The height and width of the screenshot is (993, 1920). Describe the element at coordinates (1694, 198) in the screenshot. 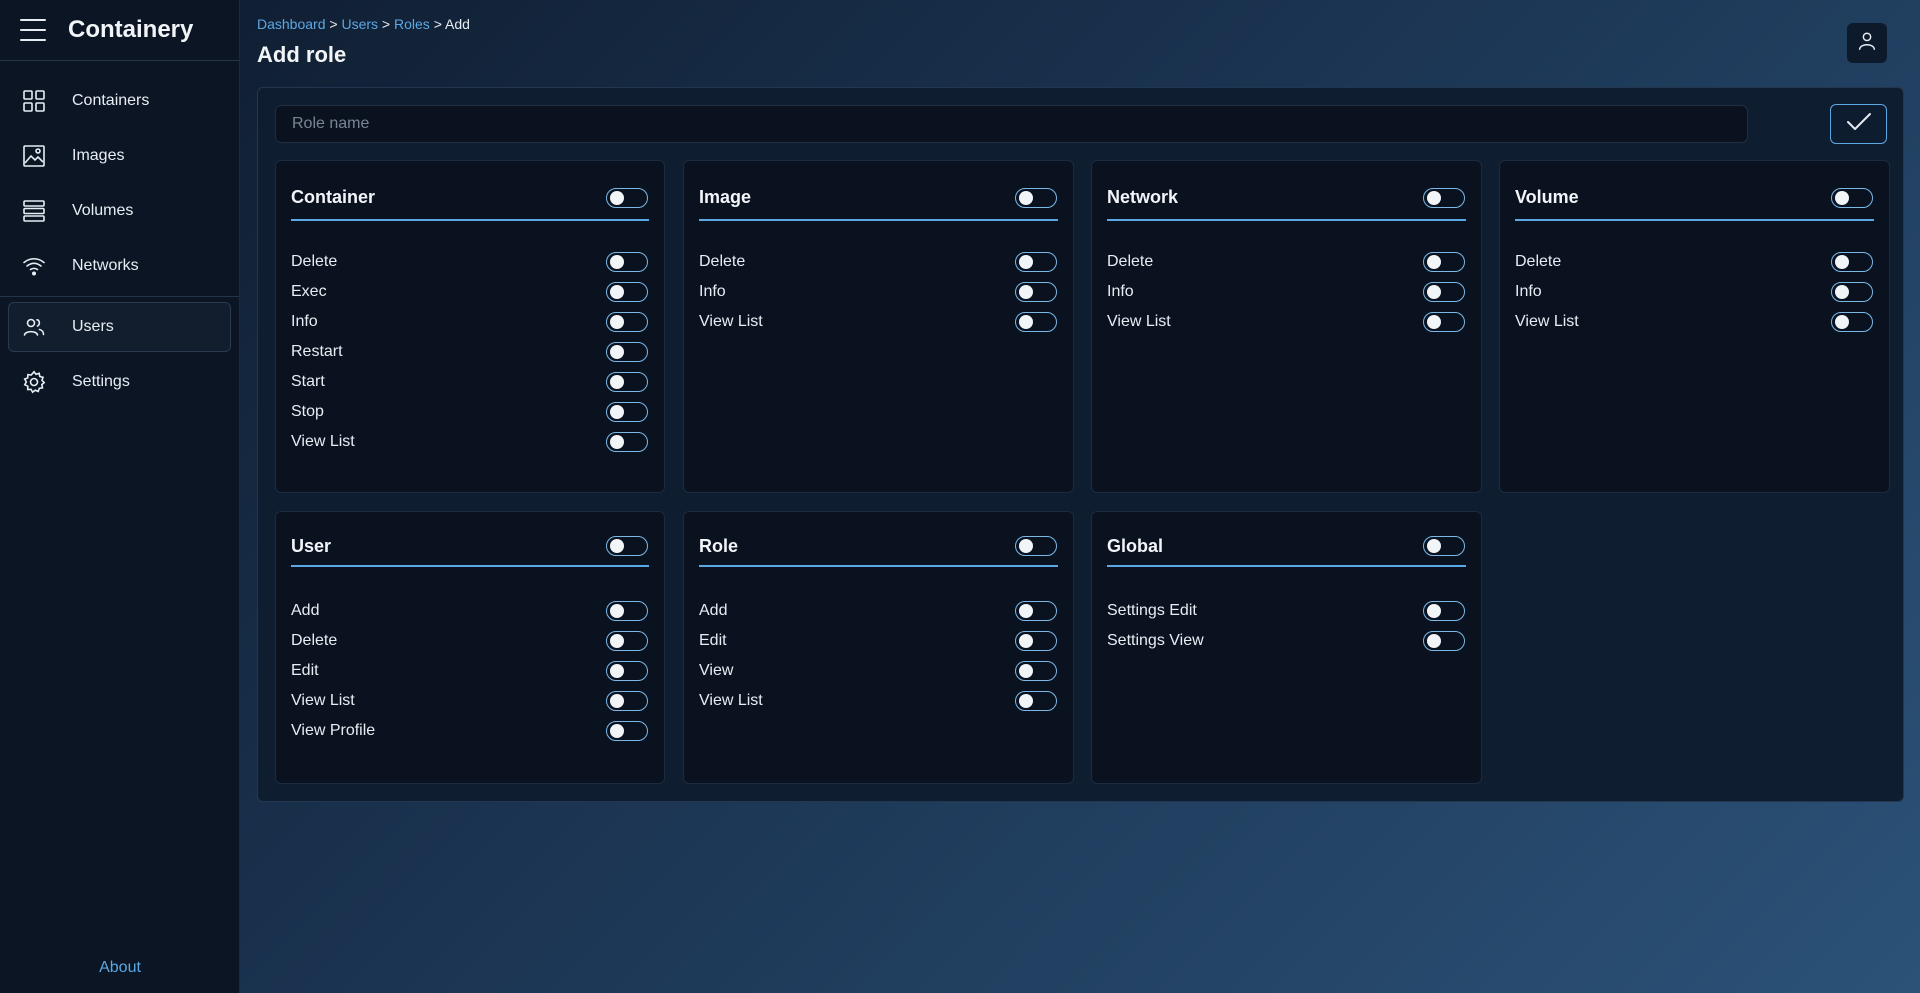

I see `card-header: Volume` at that location.